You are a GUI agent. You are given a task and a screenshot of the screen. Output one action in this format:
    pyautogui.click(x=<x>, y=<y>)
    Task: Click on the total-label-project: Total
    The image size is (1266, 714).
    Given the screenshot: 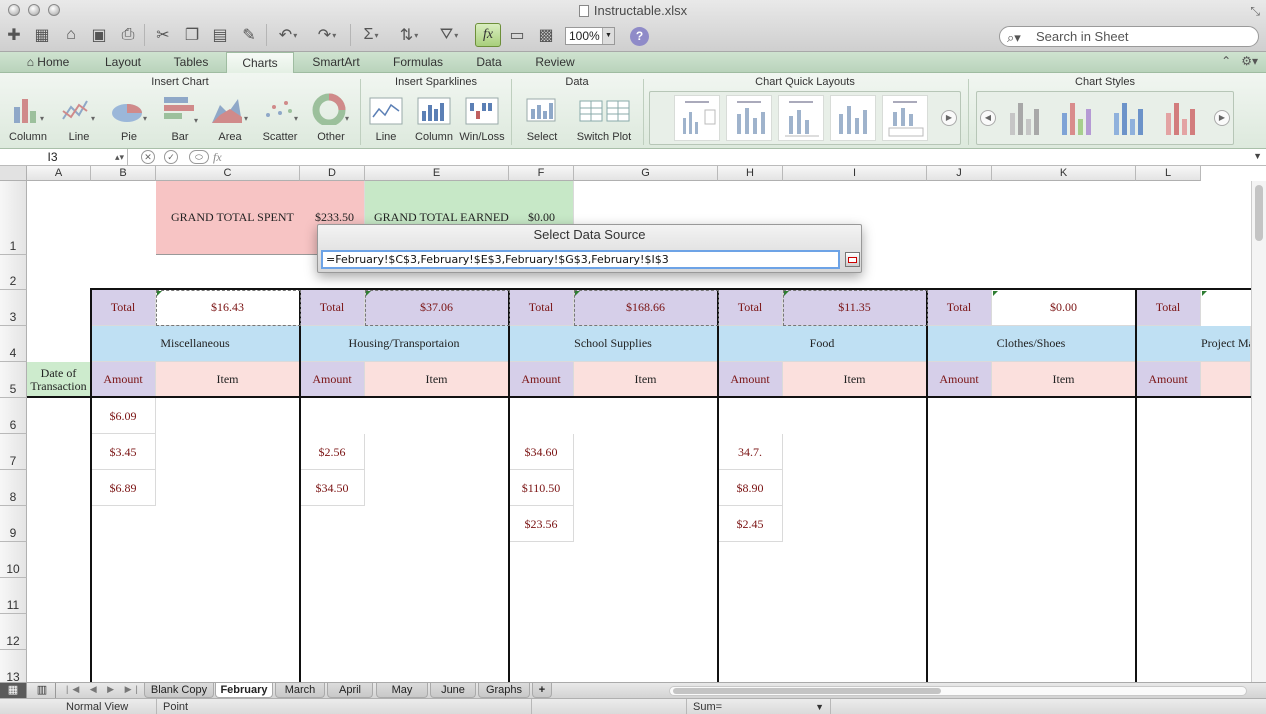 What is the action you would take?
    pyautogui.click(x=1168, y=308)
    